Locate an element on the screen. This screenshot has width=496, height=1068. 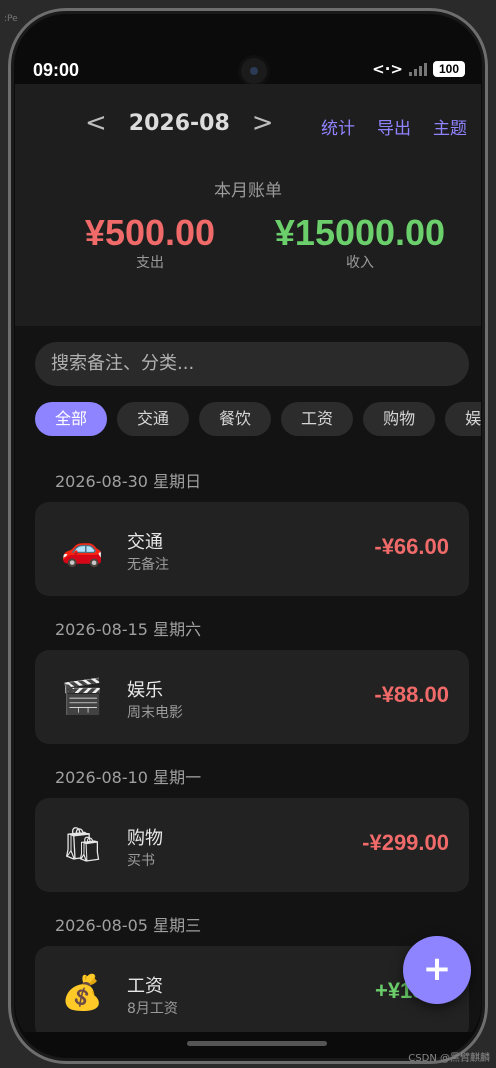
filter-chip-dining: 餐饮 is located at coordinates (235, 419).